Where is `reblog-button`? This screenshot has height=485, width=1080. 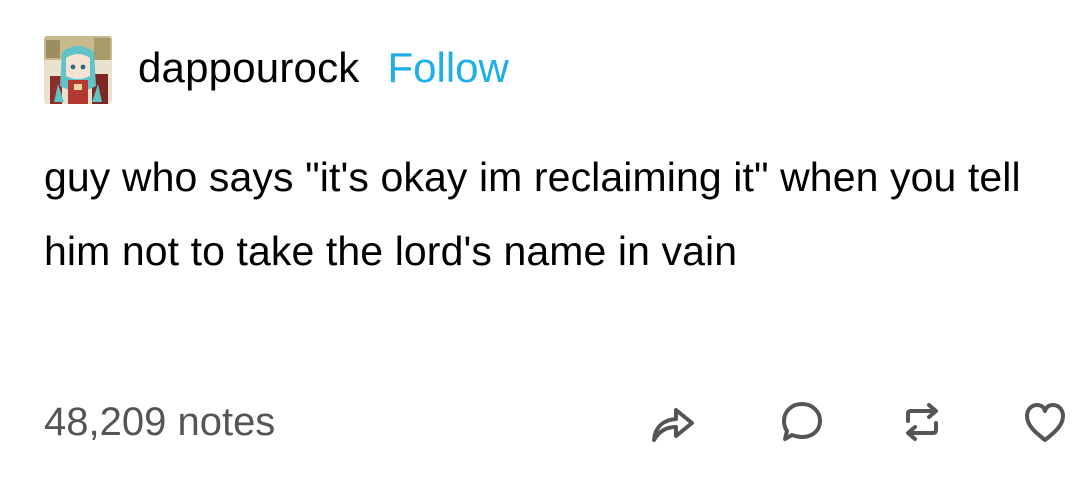
reblog-button is located at coordinates (922, 422).